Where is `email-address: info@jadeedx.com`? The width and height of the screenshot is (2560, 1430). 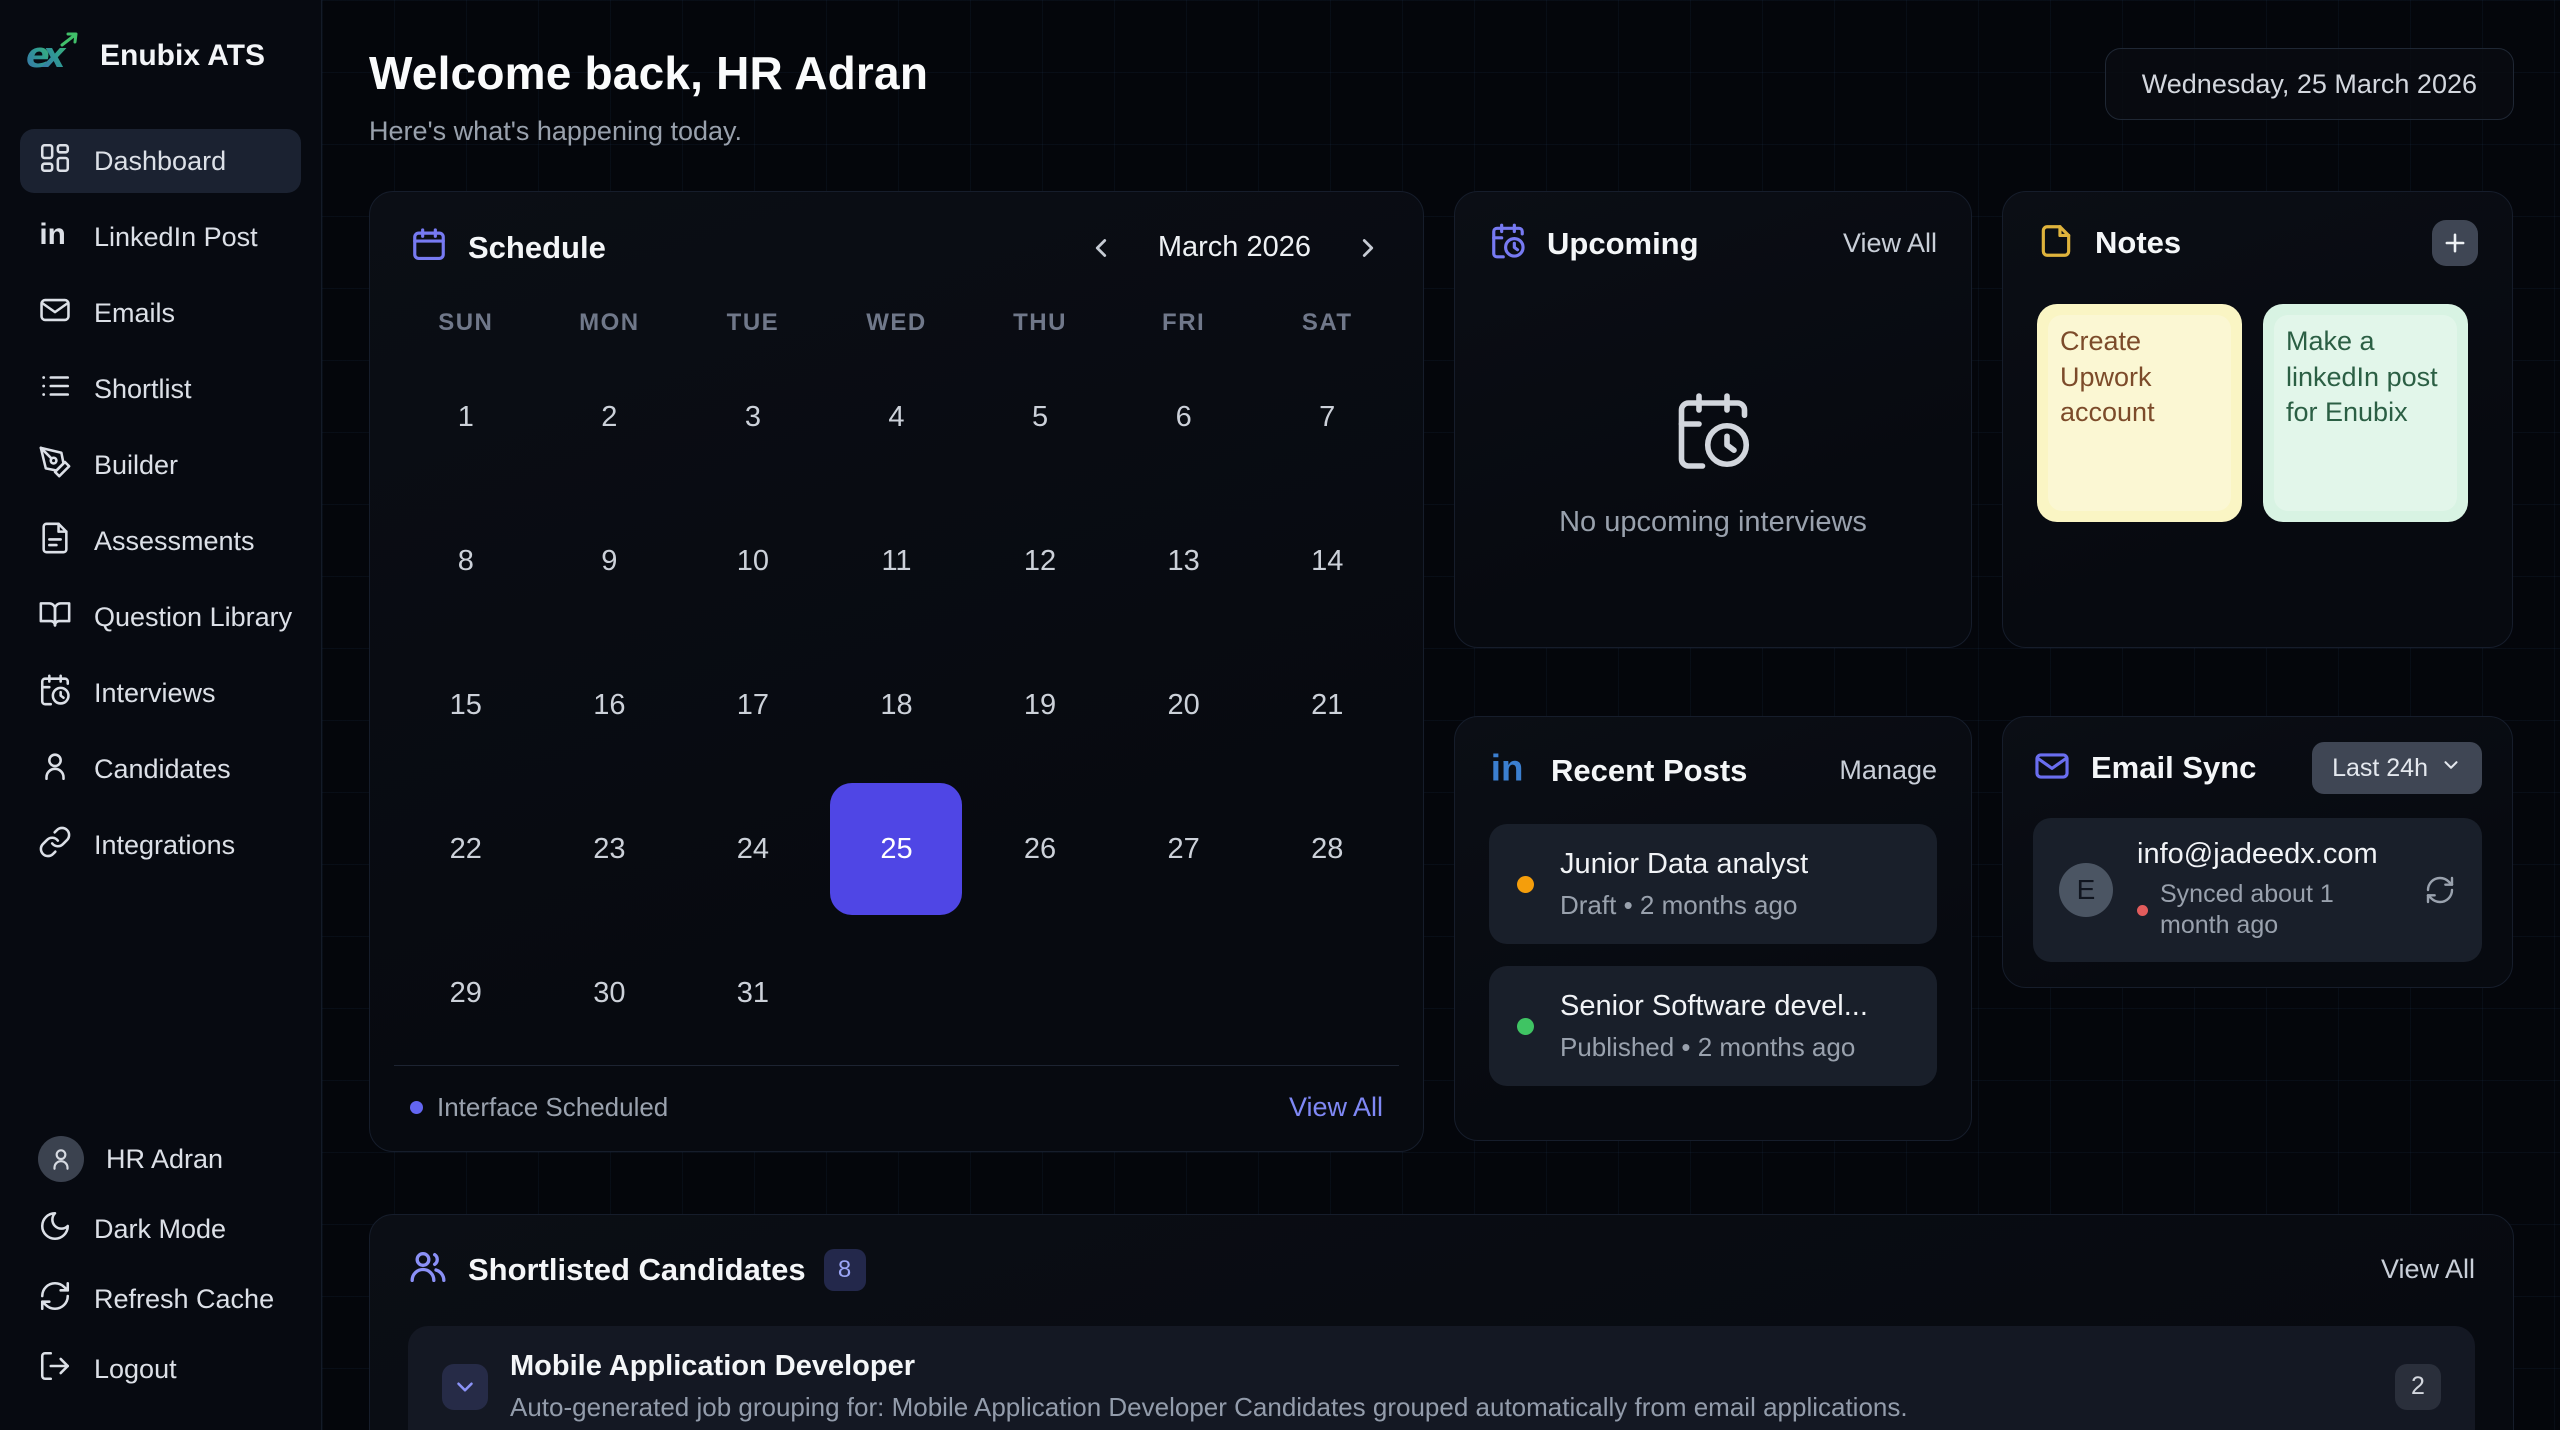
email-address: info@jadeedx.com is located at coordinates (2257, 854).